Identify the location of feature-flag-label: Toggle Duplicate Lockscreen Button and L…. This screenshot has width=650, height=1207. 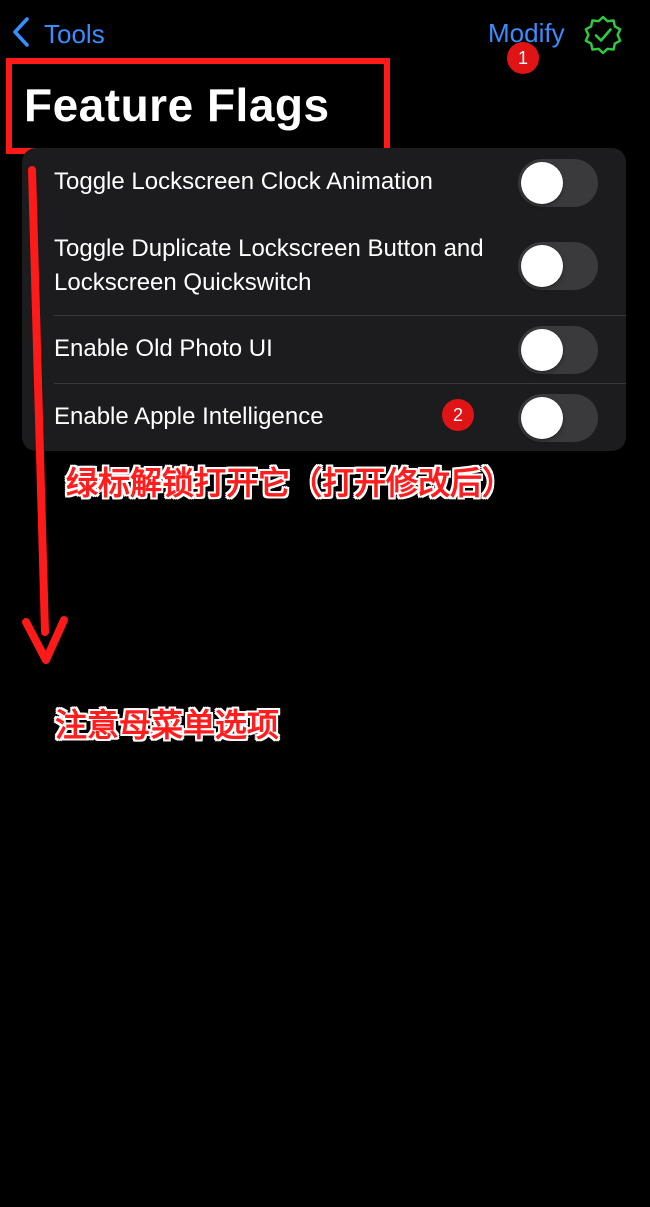
(269, 265).